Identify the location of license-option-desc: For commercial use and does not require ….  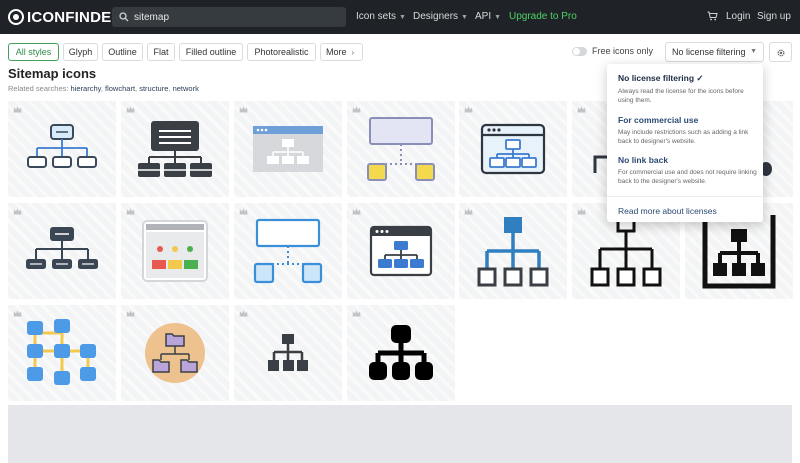
(687, 177).